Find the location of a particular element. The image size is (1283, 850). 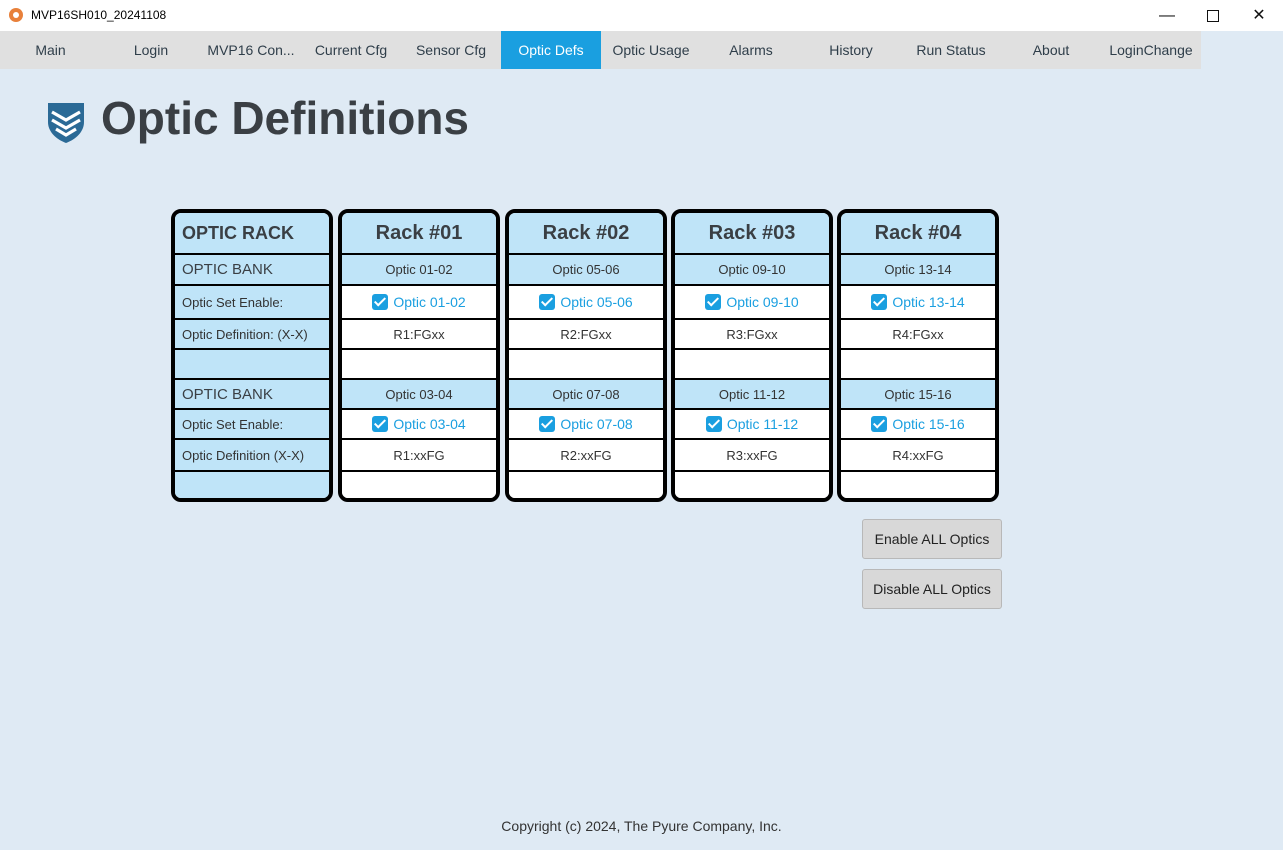

maximize-icon is located at coordinates (1213, 15).